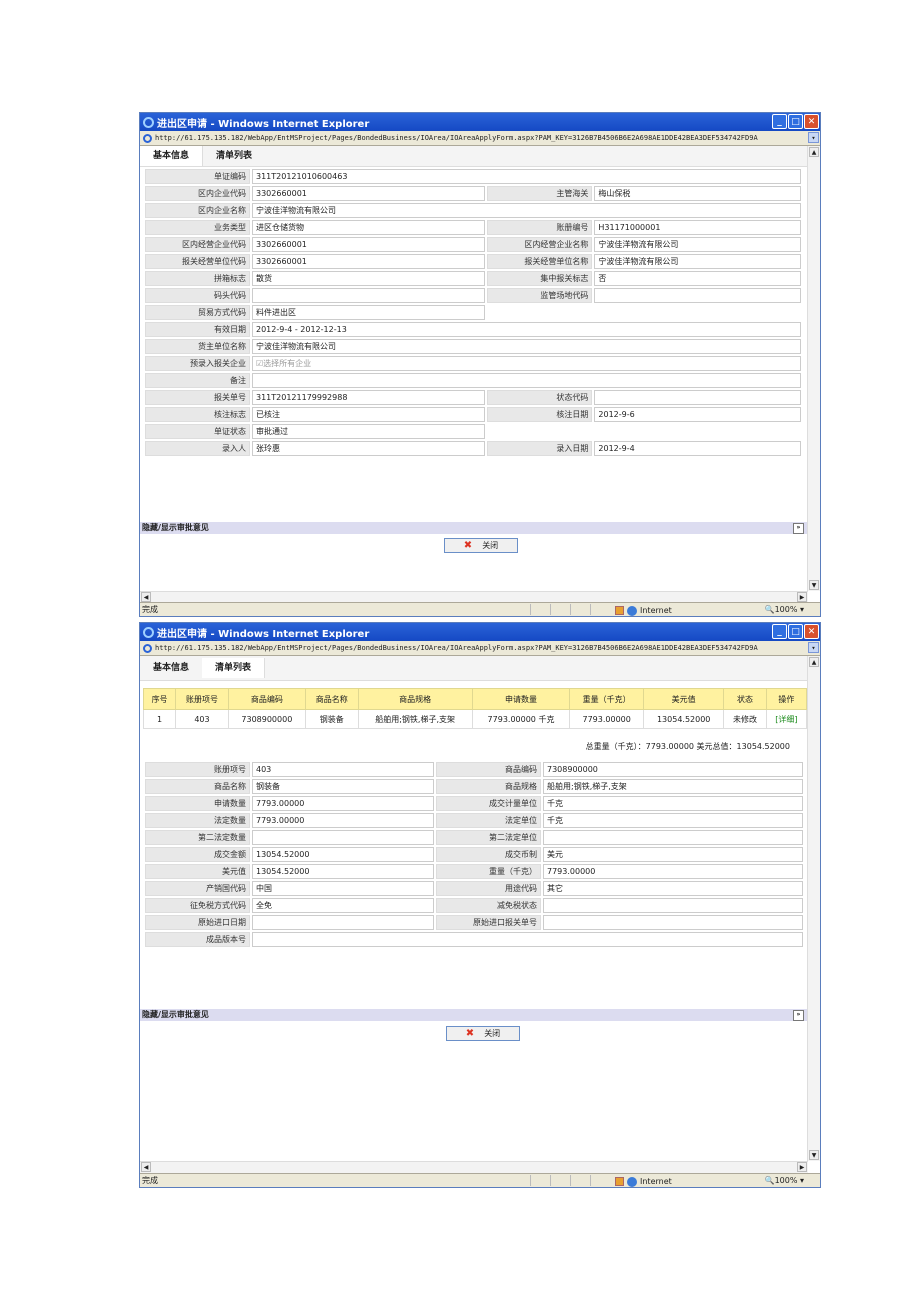  I want to click on form-row: 货主单位名称 宁波佳洋物流有限公司, so click(473, 346).